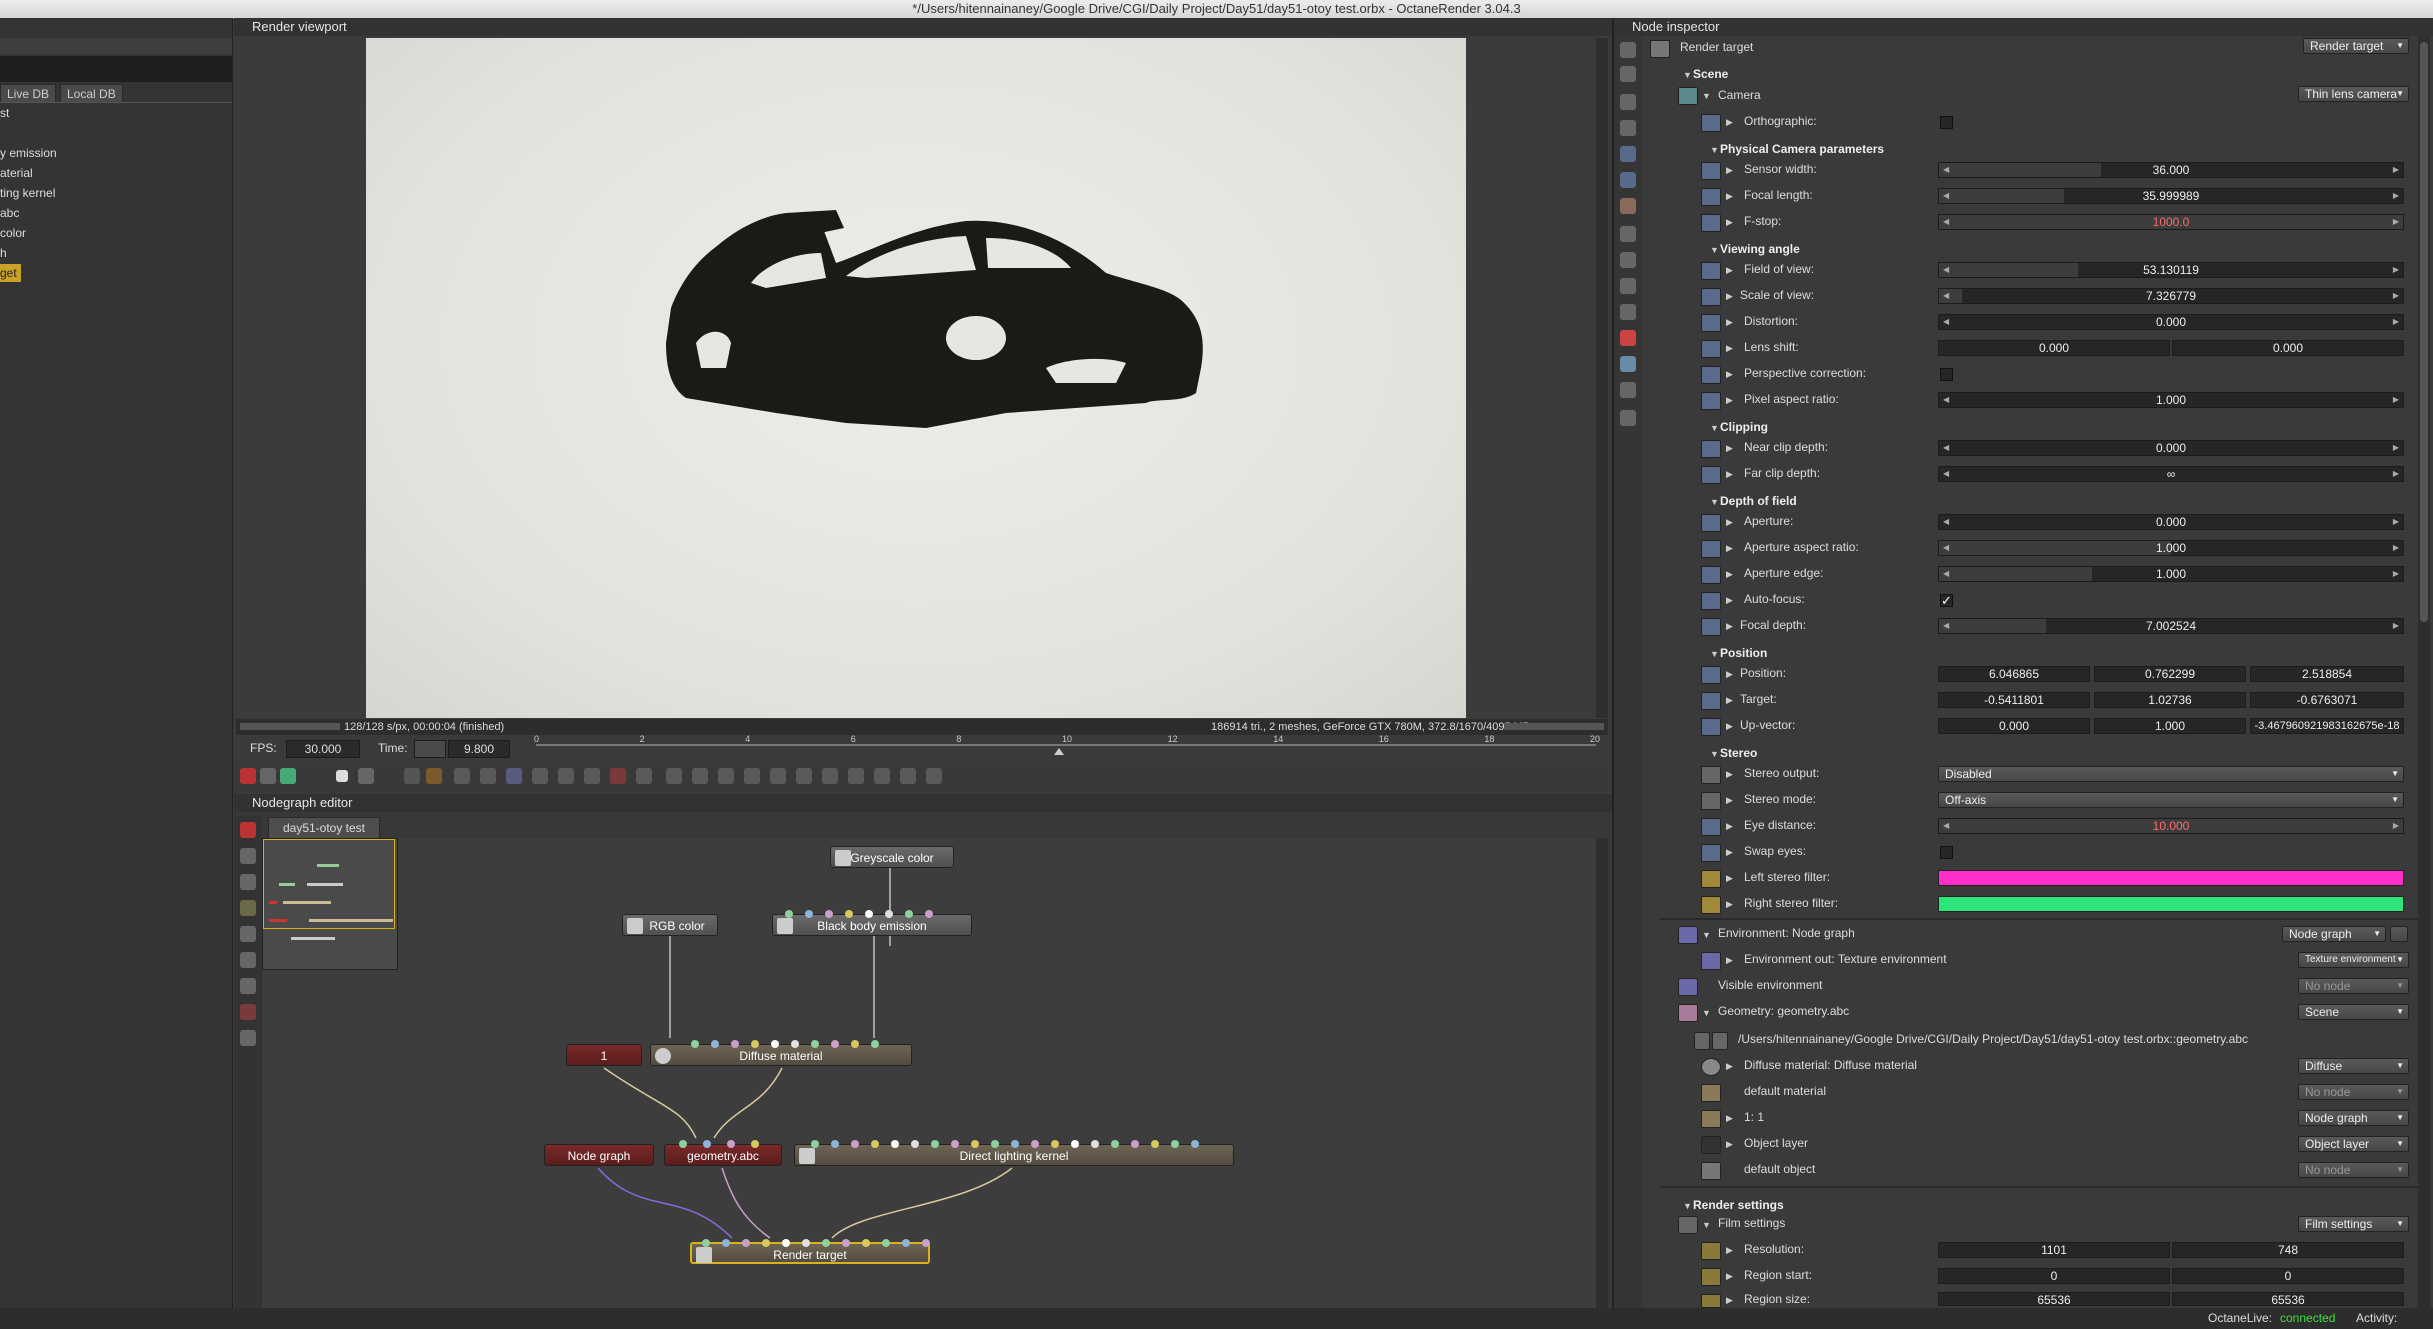 The image size is (2433, 1329). I want to click on list-item-selected: get, so click(10, 273).